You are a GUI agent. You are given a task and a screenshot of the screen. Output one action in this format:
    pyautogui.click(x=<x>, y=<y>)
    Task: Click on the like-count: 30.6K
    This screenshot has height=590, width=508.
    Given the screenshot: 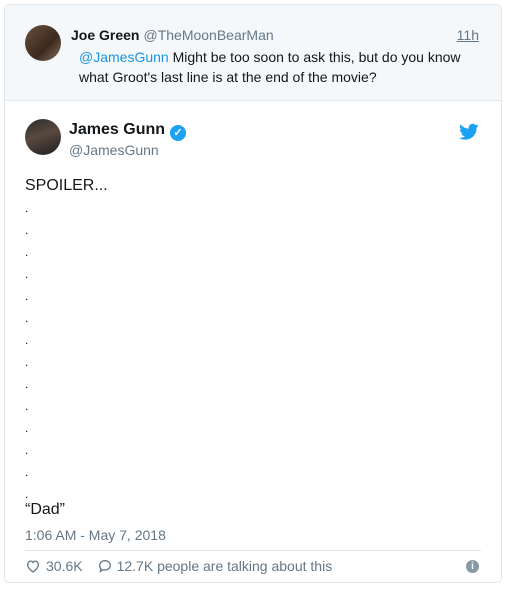 What is the action you would take?
    pyautogui.click(x=64, y=566)
    